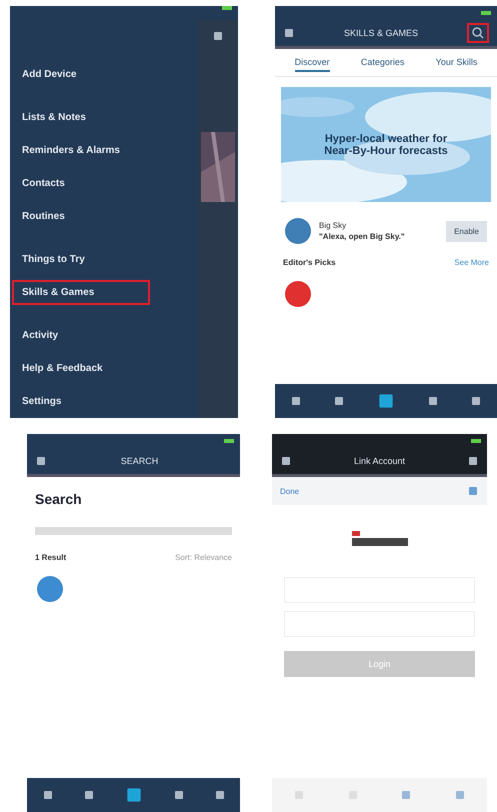 The width and height of the screenshot is (497, 812). Describe the element at coordinates (58, 499) in the screenshot. I see `search-heading: Search` at that location.